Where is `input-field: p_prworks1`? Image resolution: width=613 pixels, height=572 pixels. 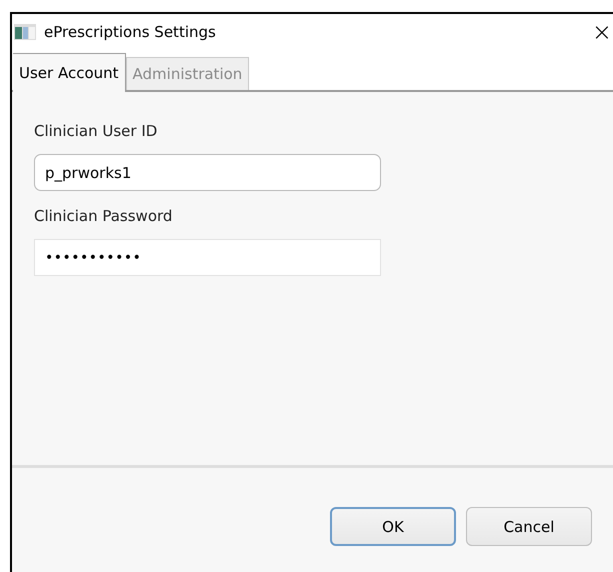
input-field: p_prworks1 is located at coordinates (207, 172).